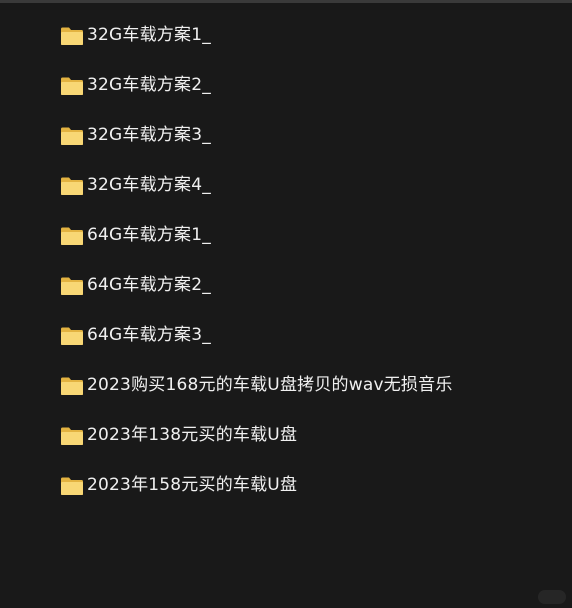 Image resolution: width=572 pixels, height=608 pixels. What do you see at coordinates (149, 185) in the screenshot?
I see `folder-name: 32G车载方案4_` at bounding box center [149, 185].